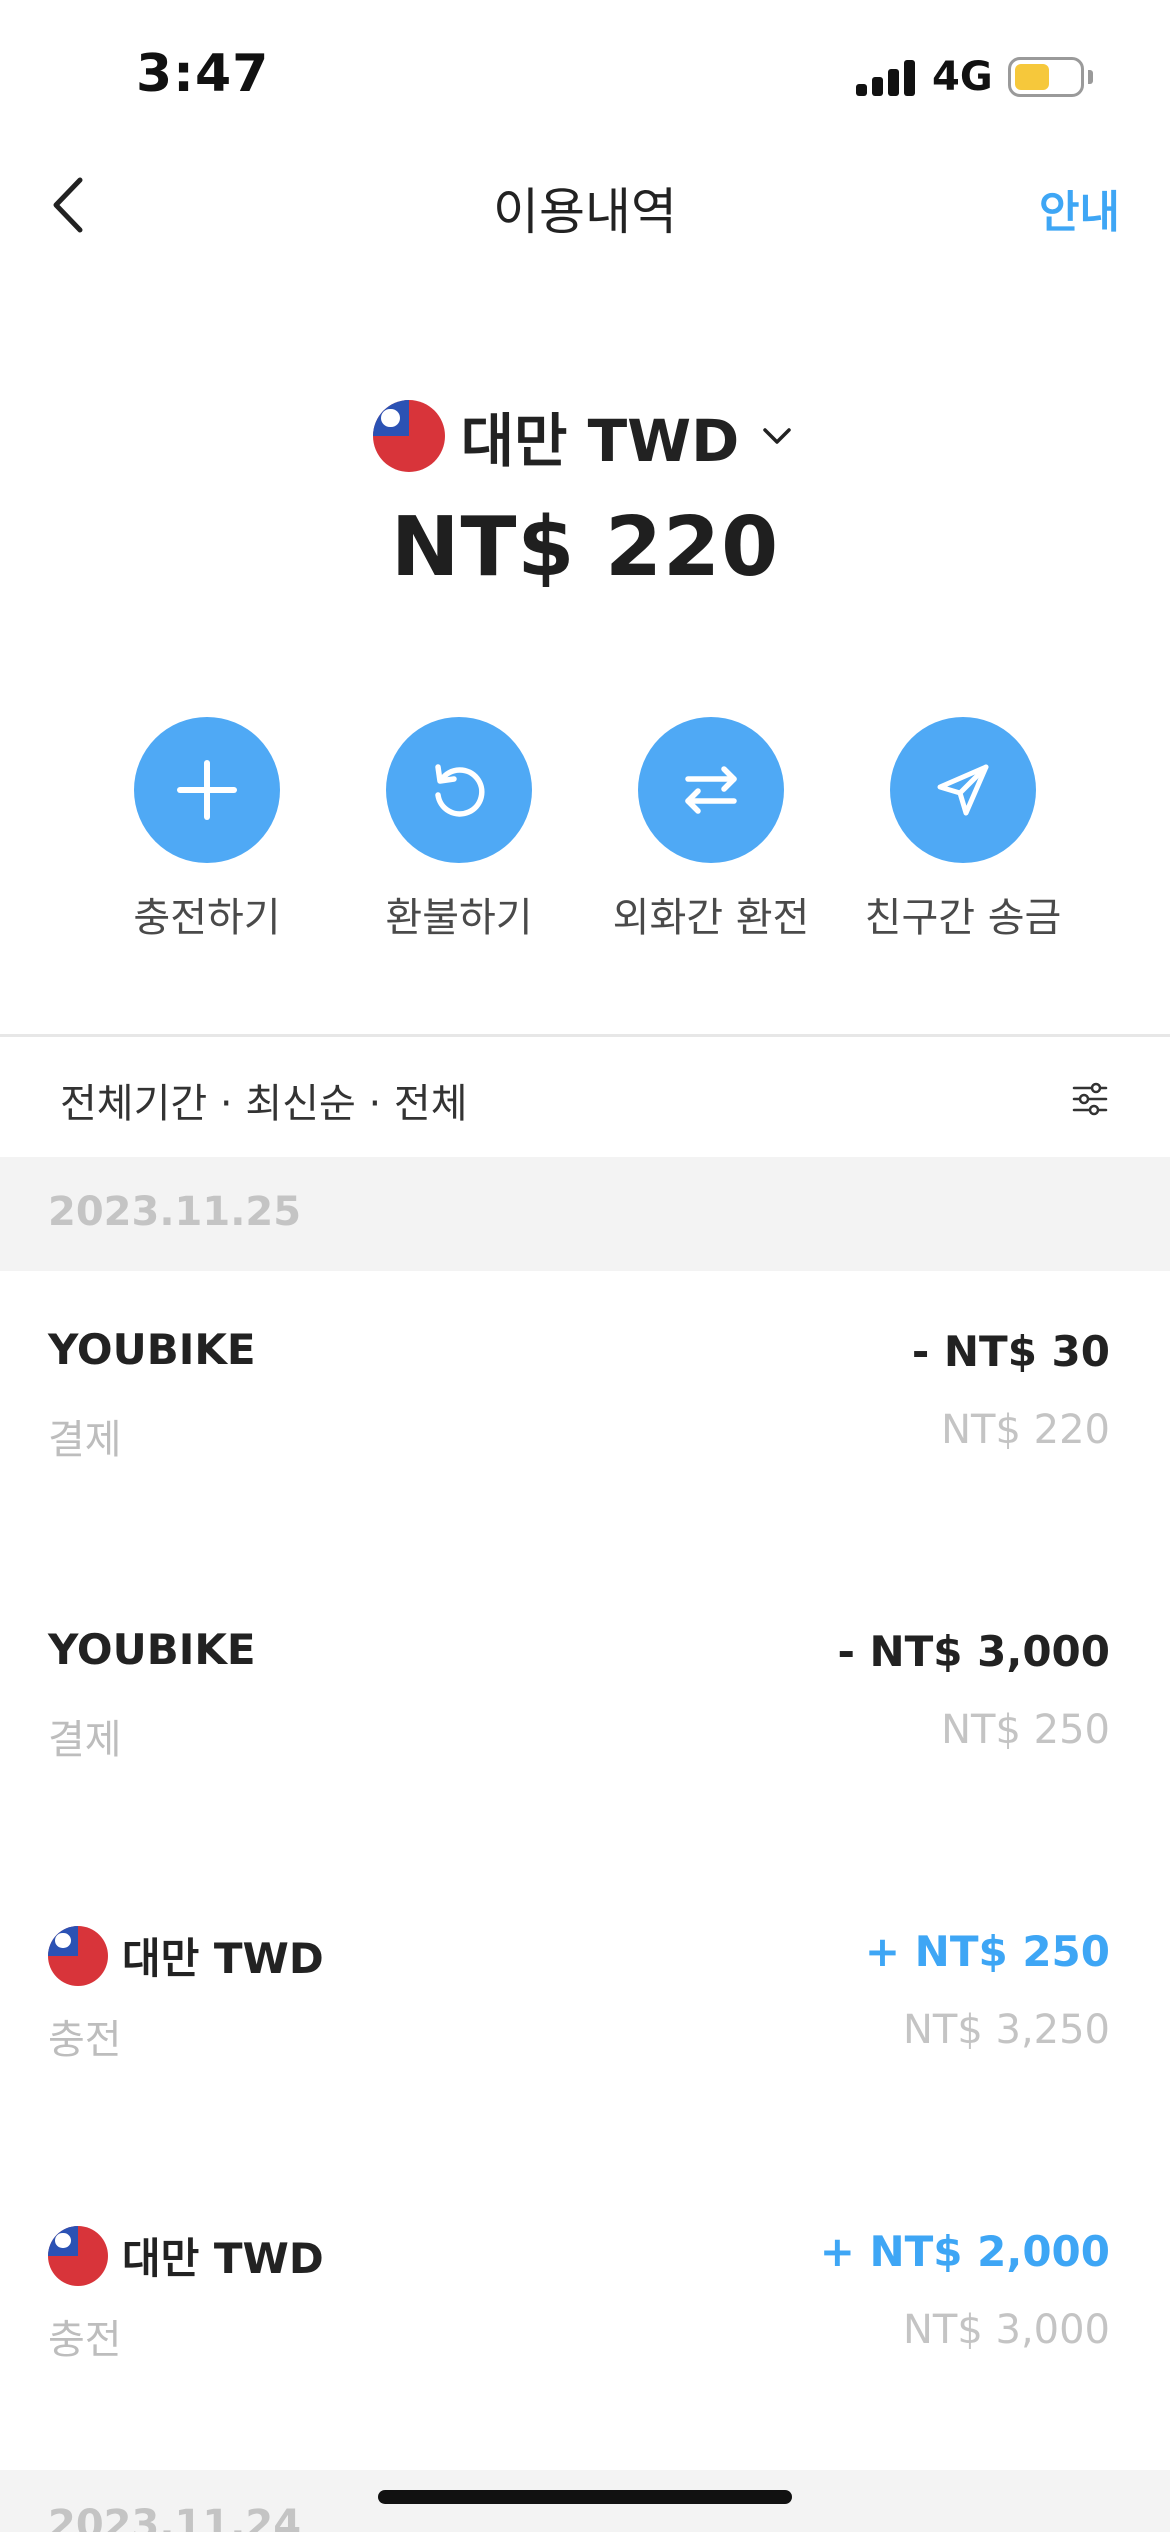 This screenshot has height=2532, width=1170. Describe the element at coordinates (585, 1421) in the screenshot. I see `transaction-row: YOUBIKE 결제 - NT$ 30 NT$ 220` at that location.